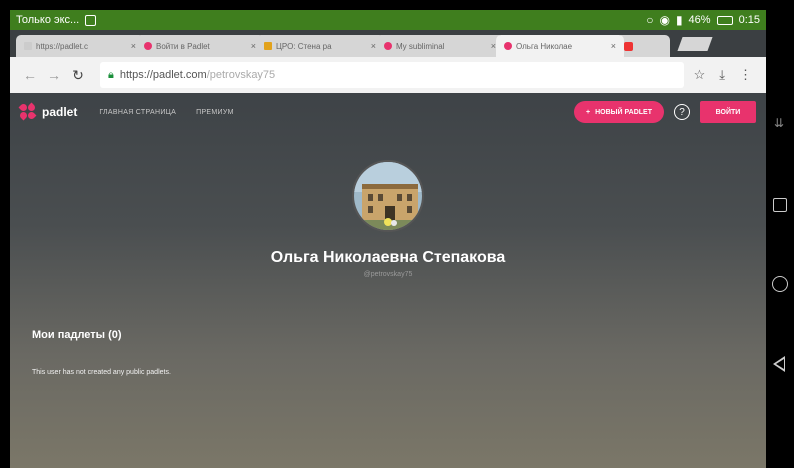  I want to click on bookmark-star-icon: ☆, so click(700, 75).